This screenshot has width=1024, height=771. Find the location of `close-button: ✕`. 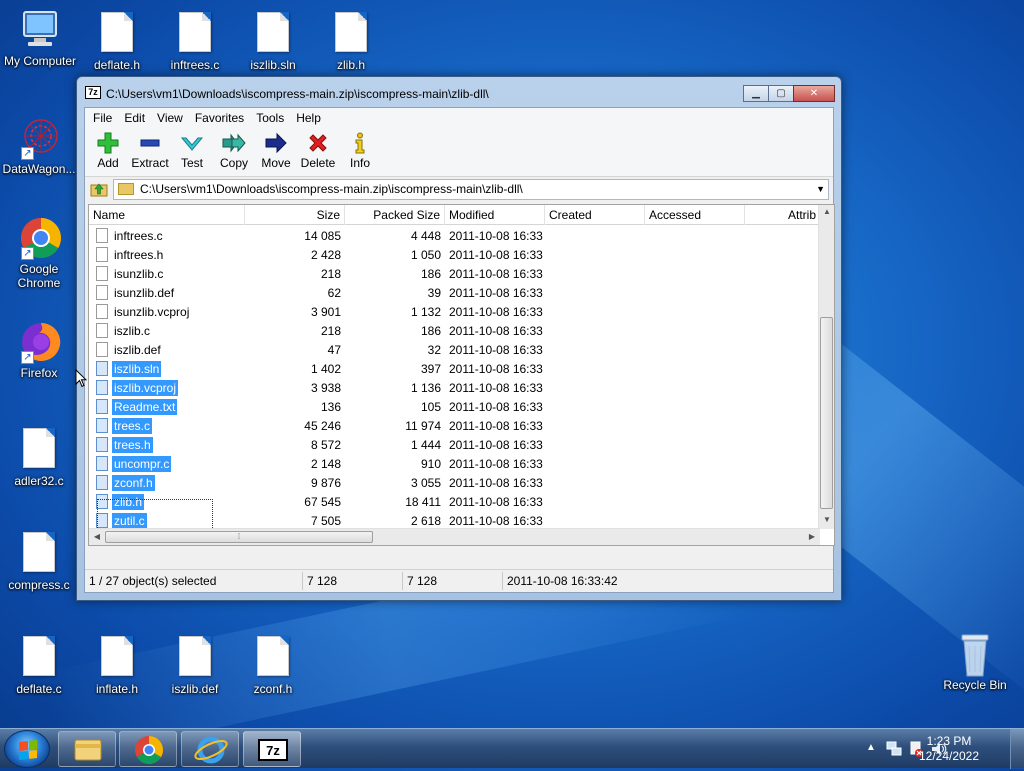

close-button: ✕ is located at coordinates (814, 93).